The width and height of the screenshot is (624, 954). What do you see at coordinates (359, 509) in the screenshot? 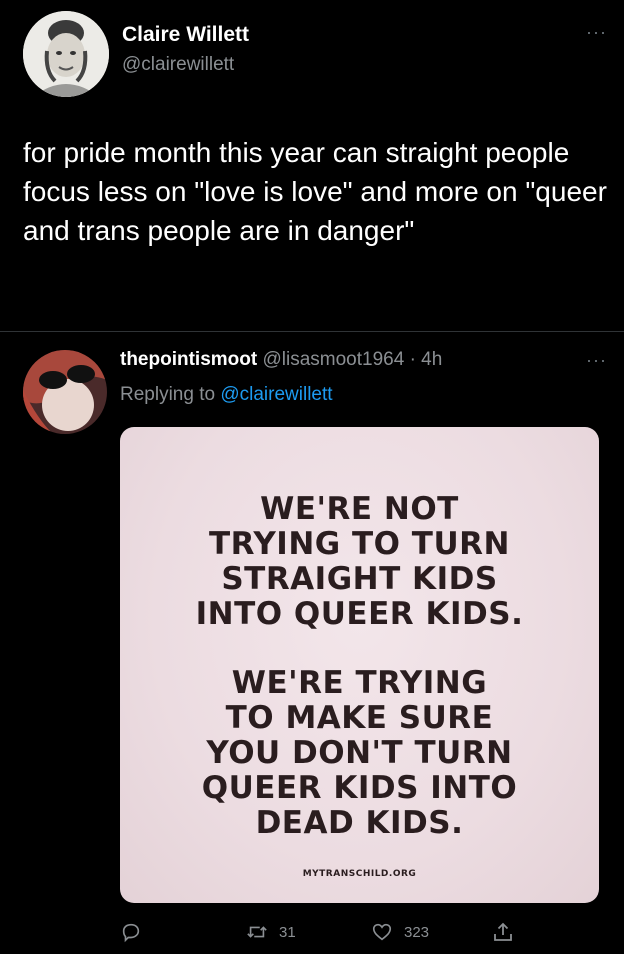
I see `poster-line: WE'RE NOT` at bounding box center [359, 509].